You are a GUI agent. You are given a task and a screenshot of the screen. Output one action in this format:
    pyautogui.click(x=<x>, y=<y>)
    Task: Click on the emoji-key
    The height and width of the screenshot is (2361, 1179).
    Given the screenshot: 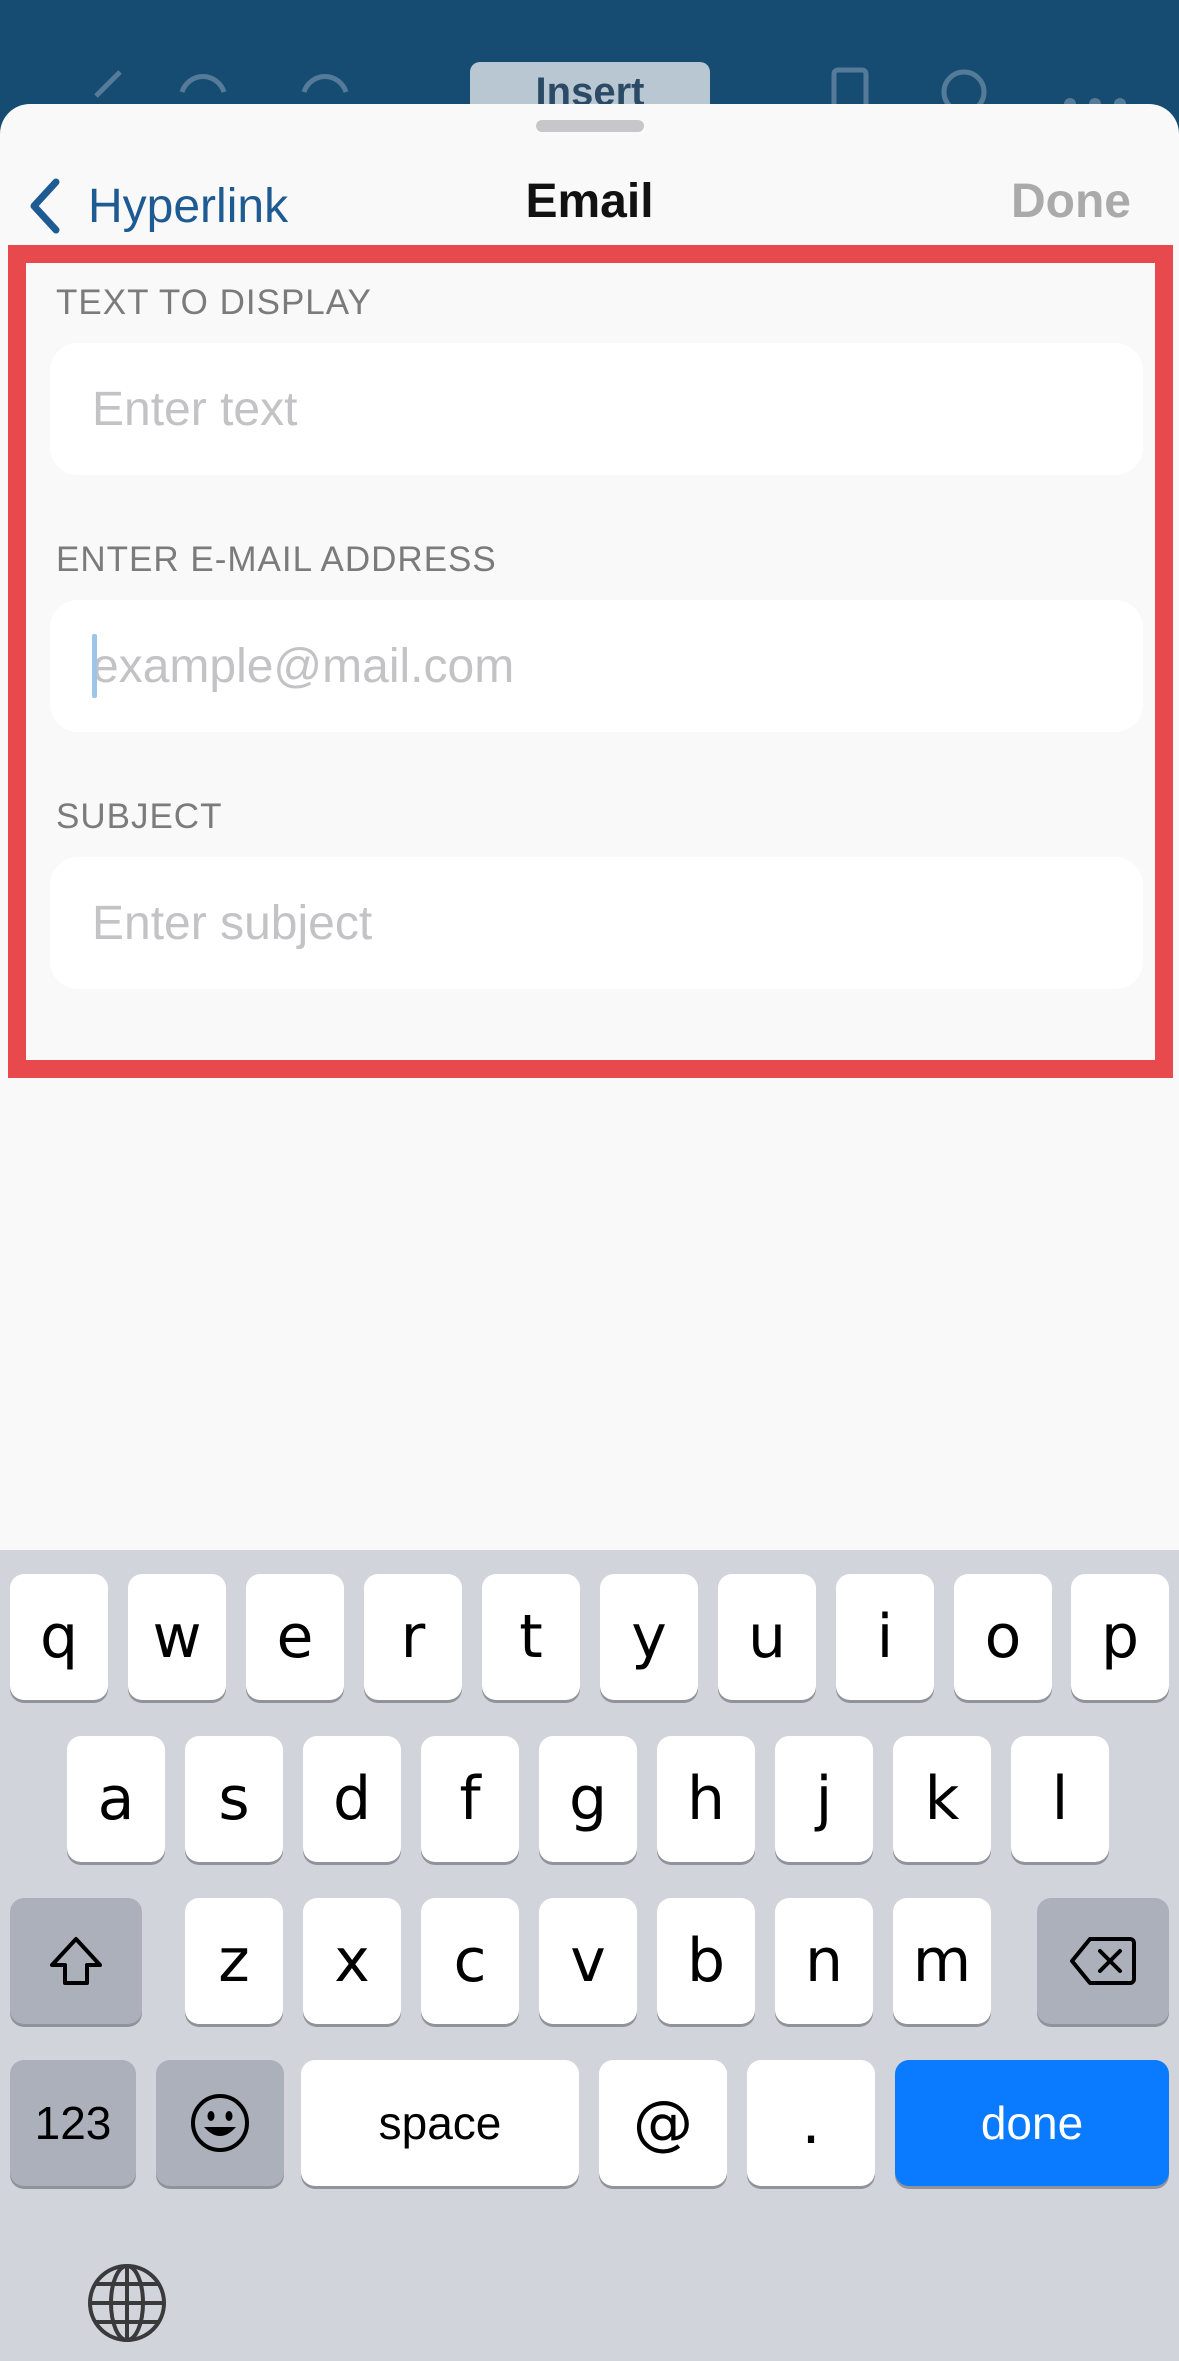 What is the action you would take?
    pyautogui.click(x=220, y=2123)
    